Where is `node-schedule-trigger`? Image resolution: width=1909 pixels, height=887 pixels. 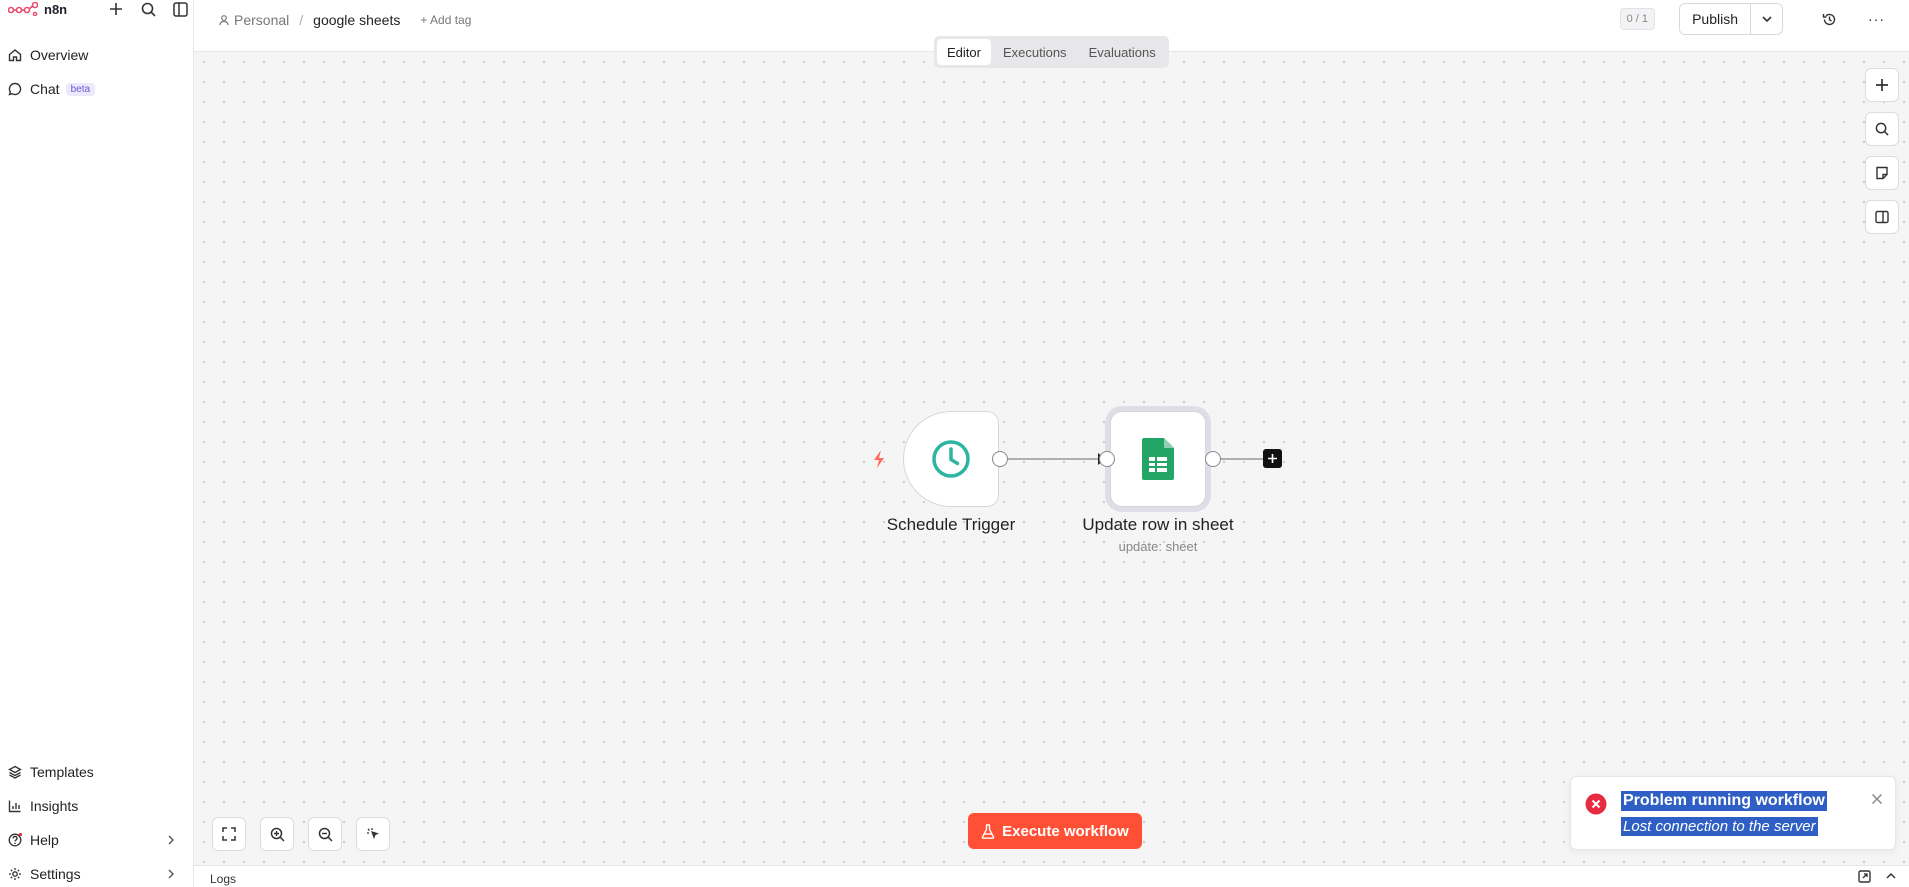
node-schedule-trigger is located at coordinates (951, 459).